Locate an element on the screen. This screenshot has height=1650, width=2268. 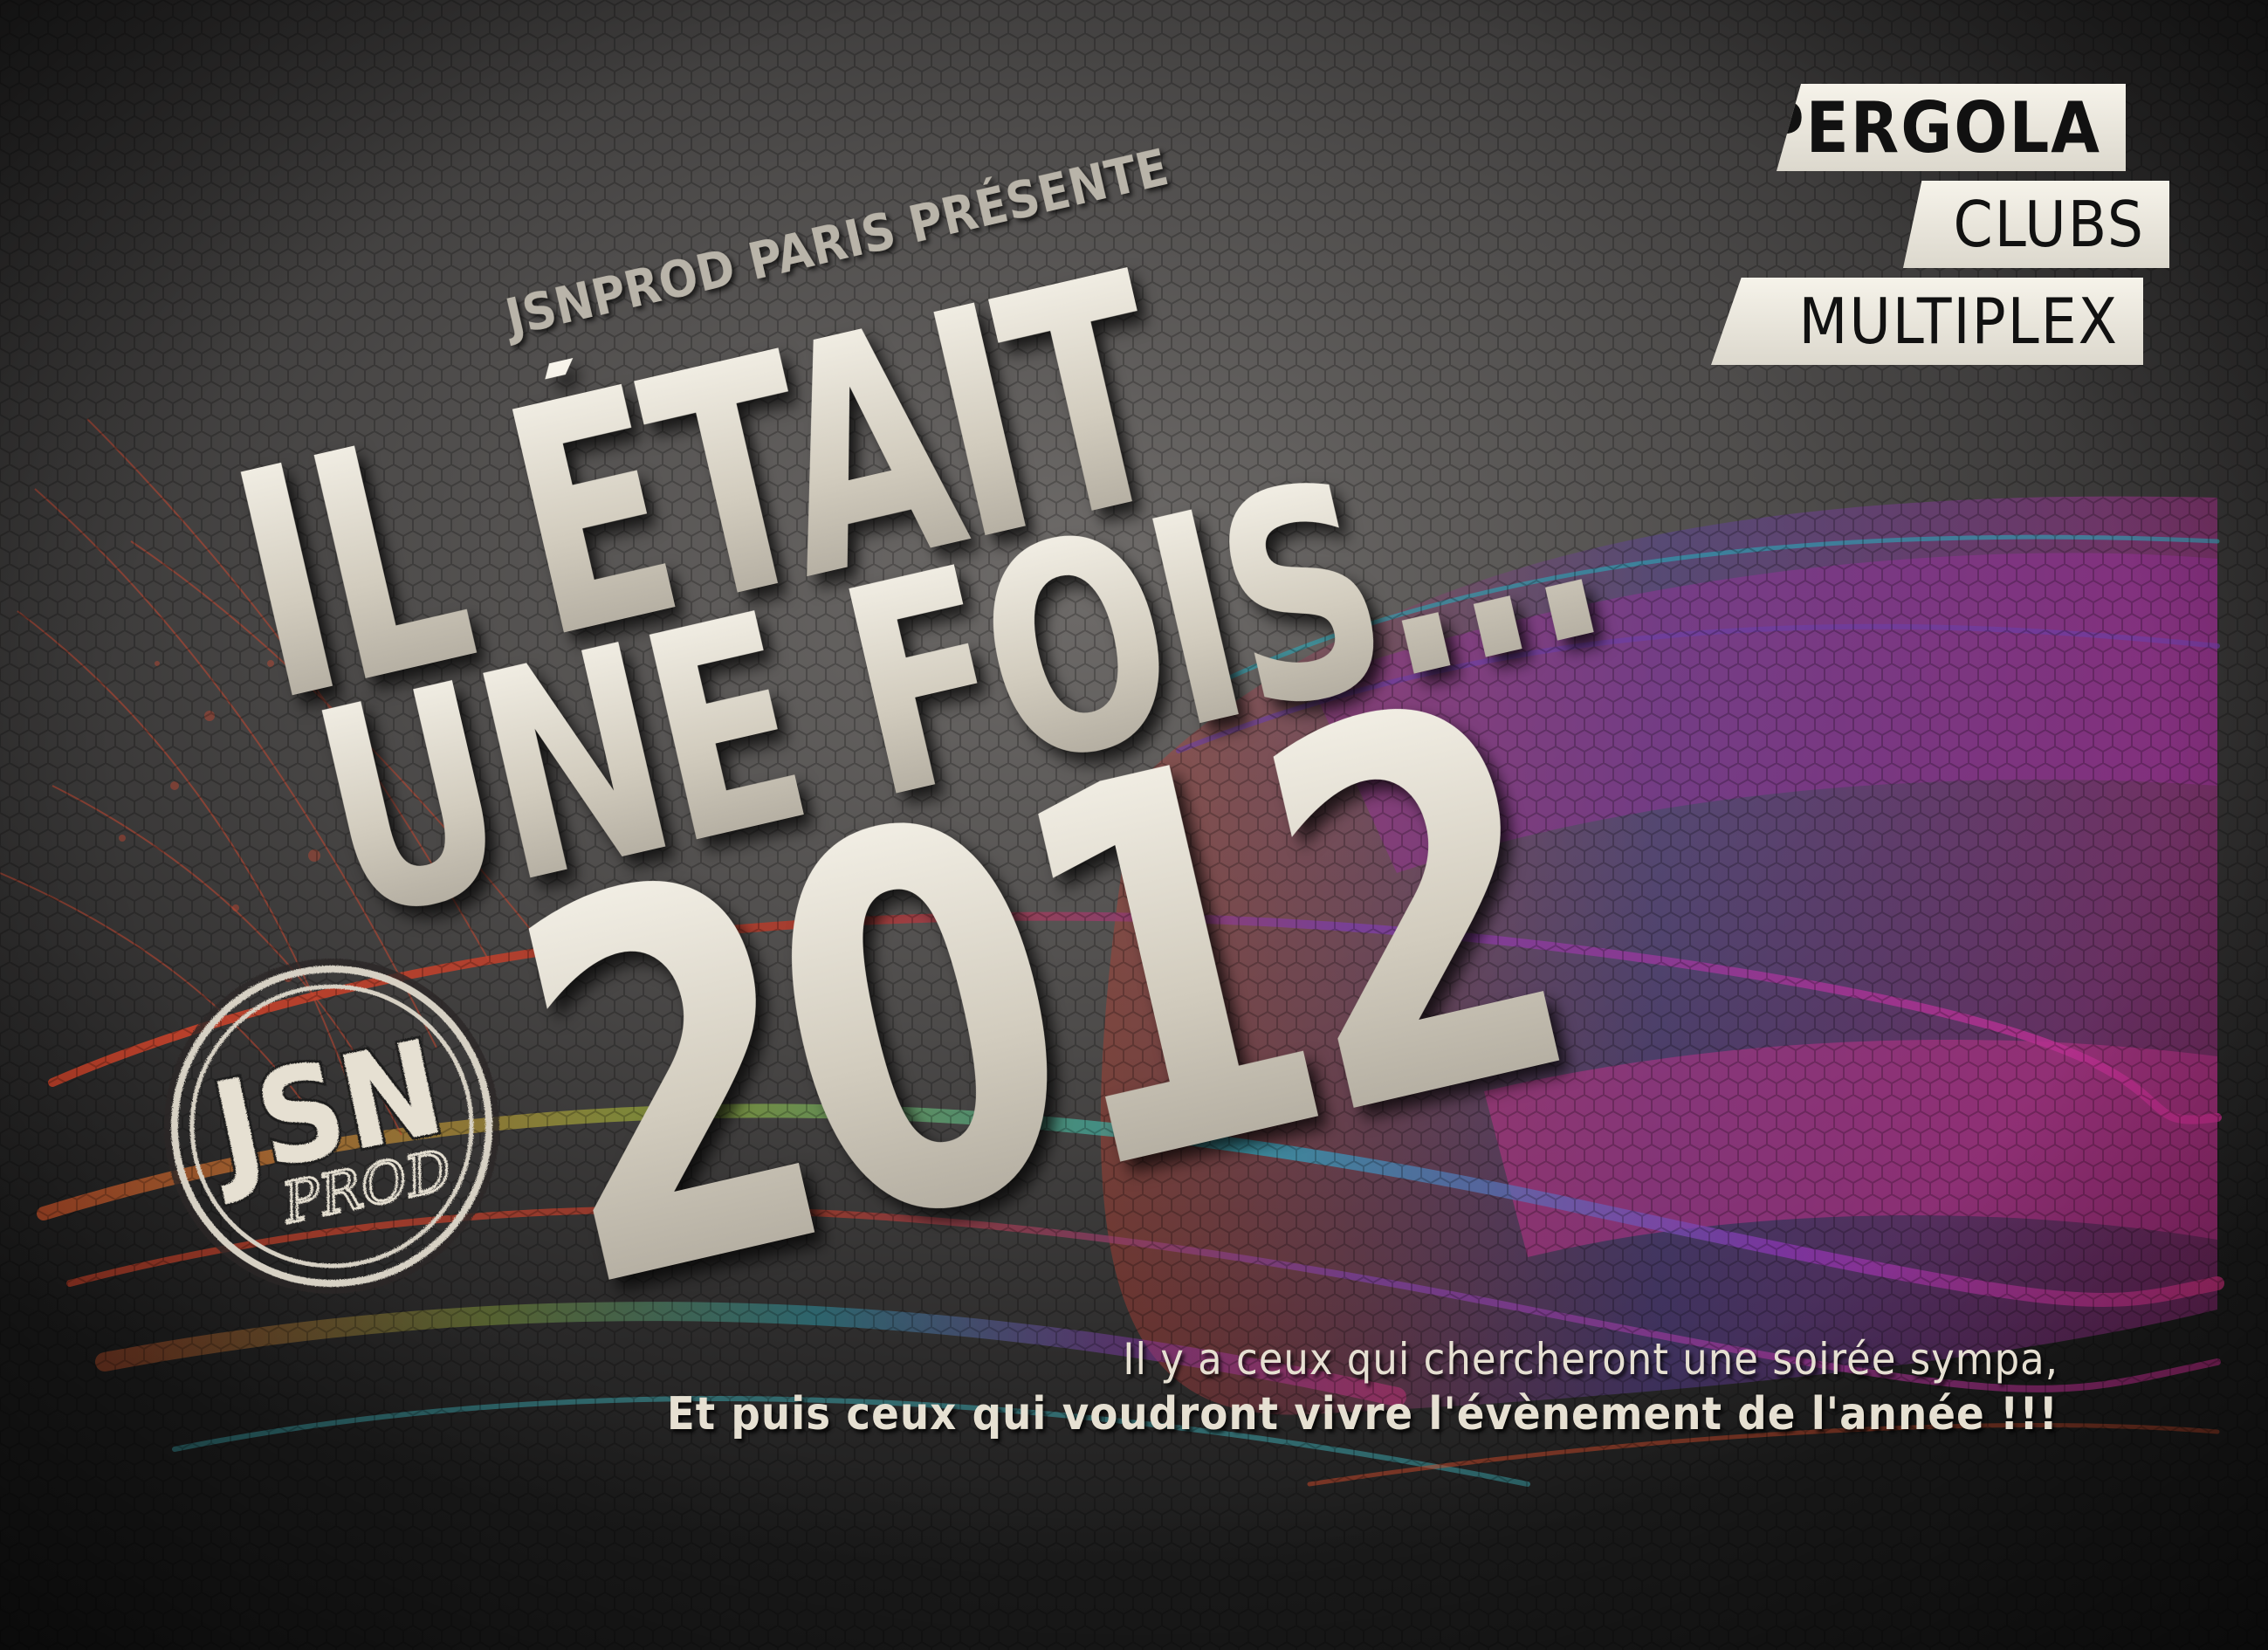
venue-label: MULTIPLEX is located at coordinates (1958, 321).